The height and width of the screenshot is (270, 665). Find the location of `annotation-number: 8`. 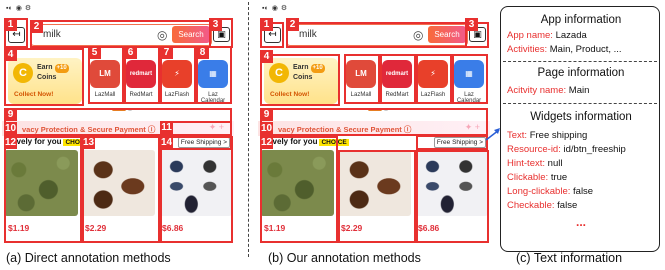

annotation-number: 8 is located at coordinates (202, 52).